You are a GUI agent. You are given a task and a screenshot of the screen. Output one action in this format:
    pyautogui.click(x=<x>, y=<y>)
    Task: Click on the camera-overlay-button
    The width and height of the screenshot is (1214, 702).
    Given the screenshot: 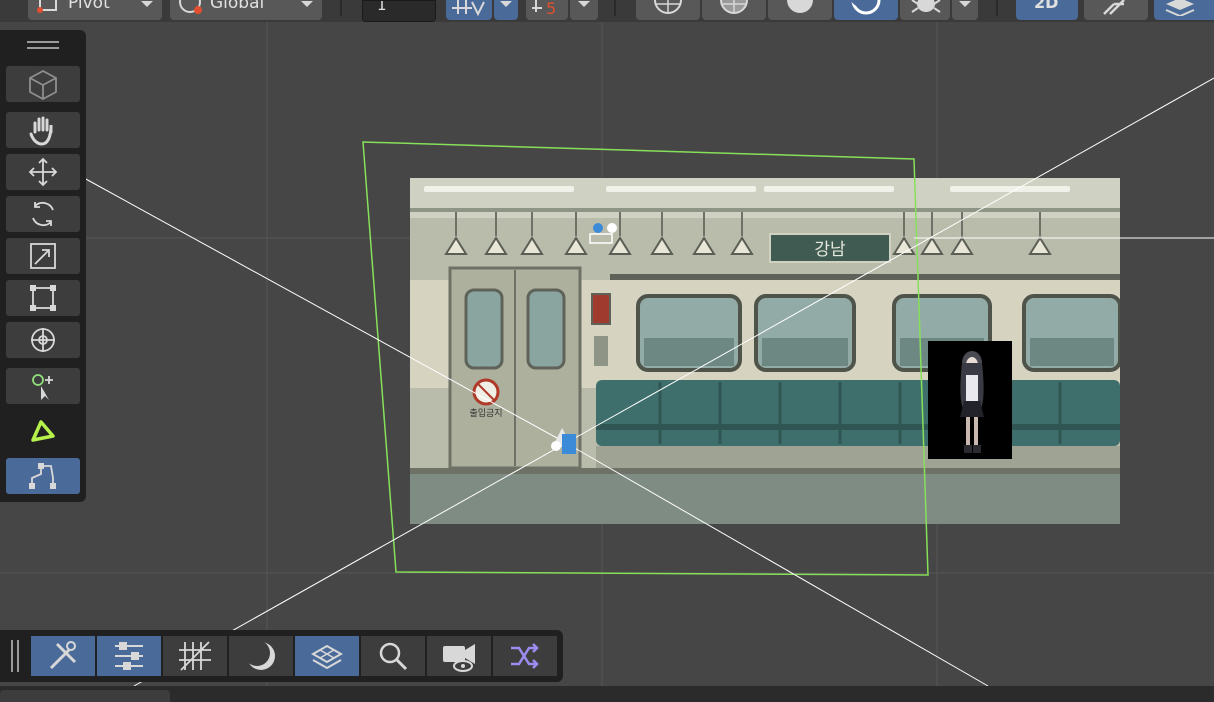 What is the action you would take?
    pyautogui.click(x=459, y=656)
    